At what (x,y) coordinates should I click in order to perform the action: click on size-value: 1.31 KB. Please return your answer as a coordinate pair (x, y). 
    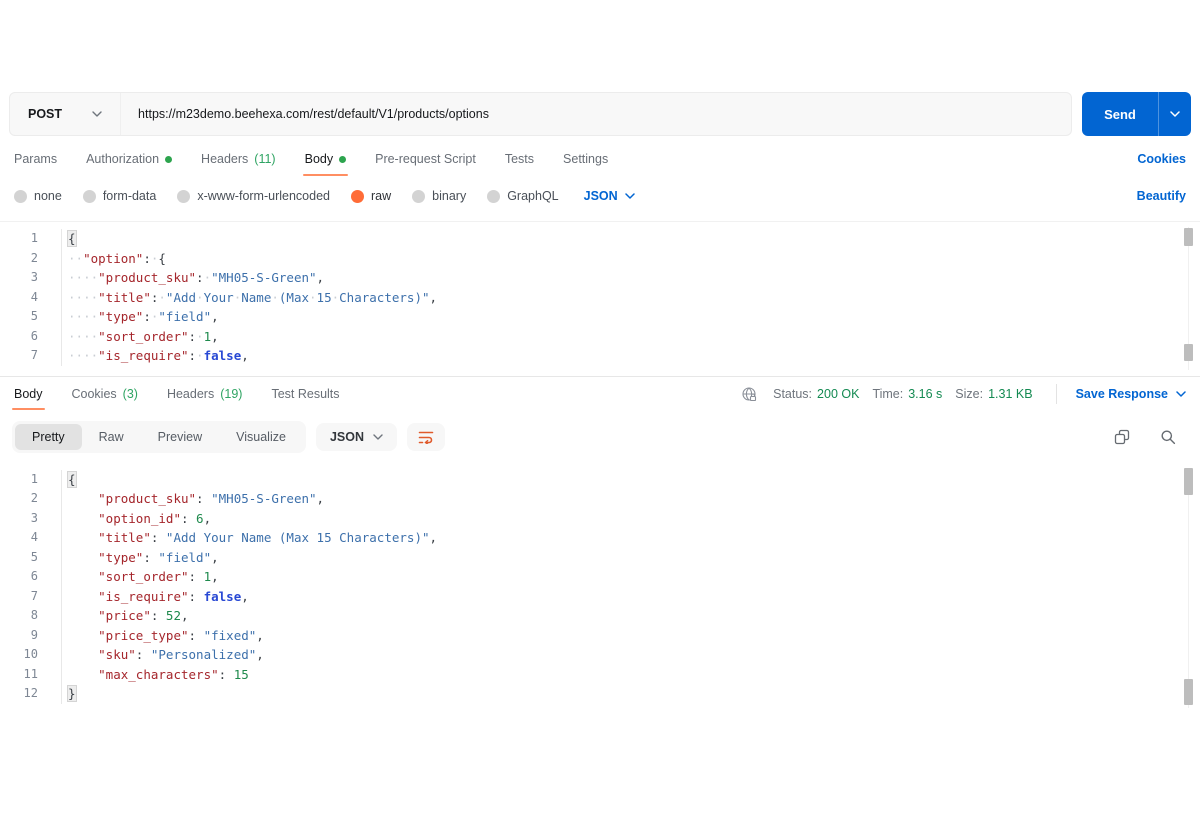
    Looking at the image, I should click on (1010, 394).